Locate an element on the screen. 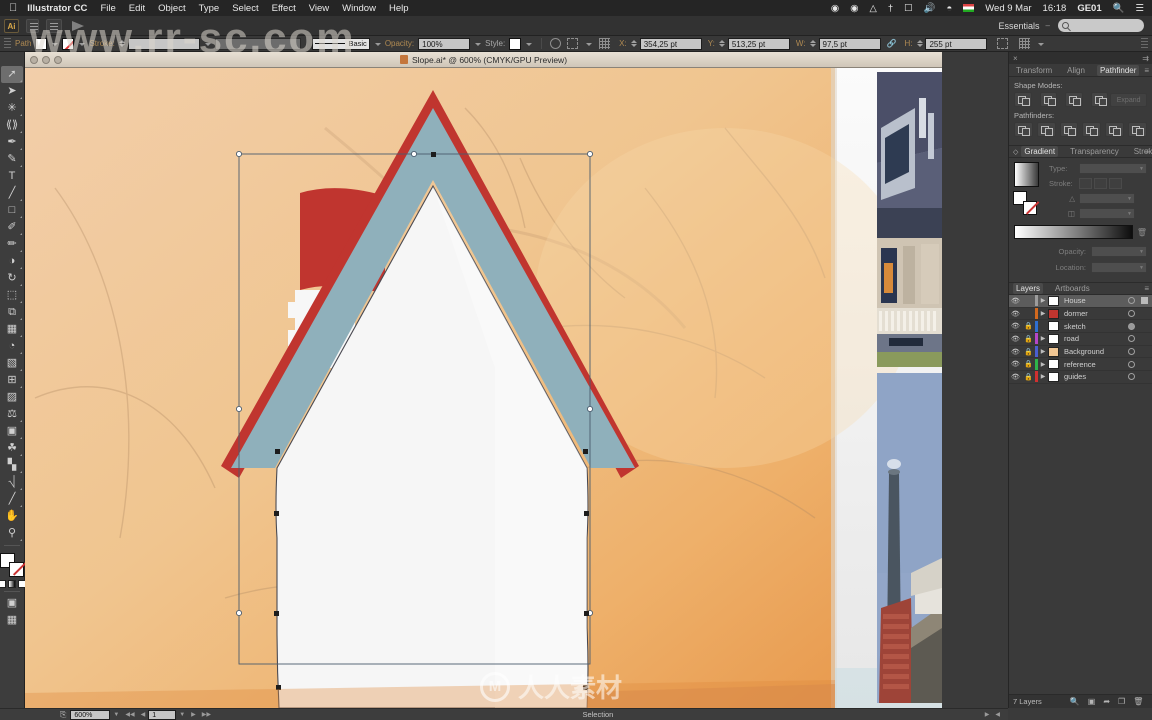 The height and width of the screenshot is (720, 1152). prev-page-icon: ◀ is located at coordinates (143, 714).